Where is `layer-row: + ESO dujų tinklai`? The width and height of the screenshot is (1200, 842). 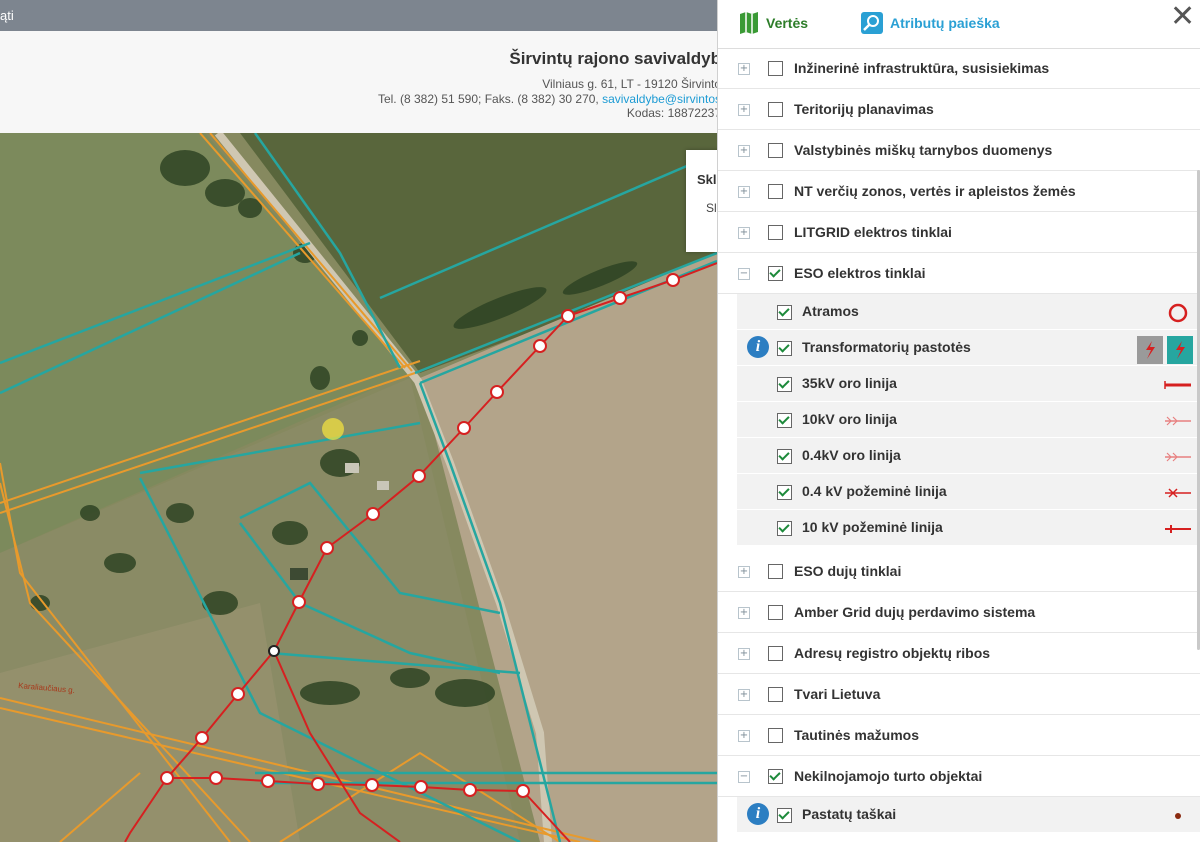 layer-row: + ESO dujų tinklai is located at coordinates (959, 571).